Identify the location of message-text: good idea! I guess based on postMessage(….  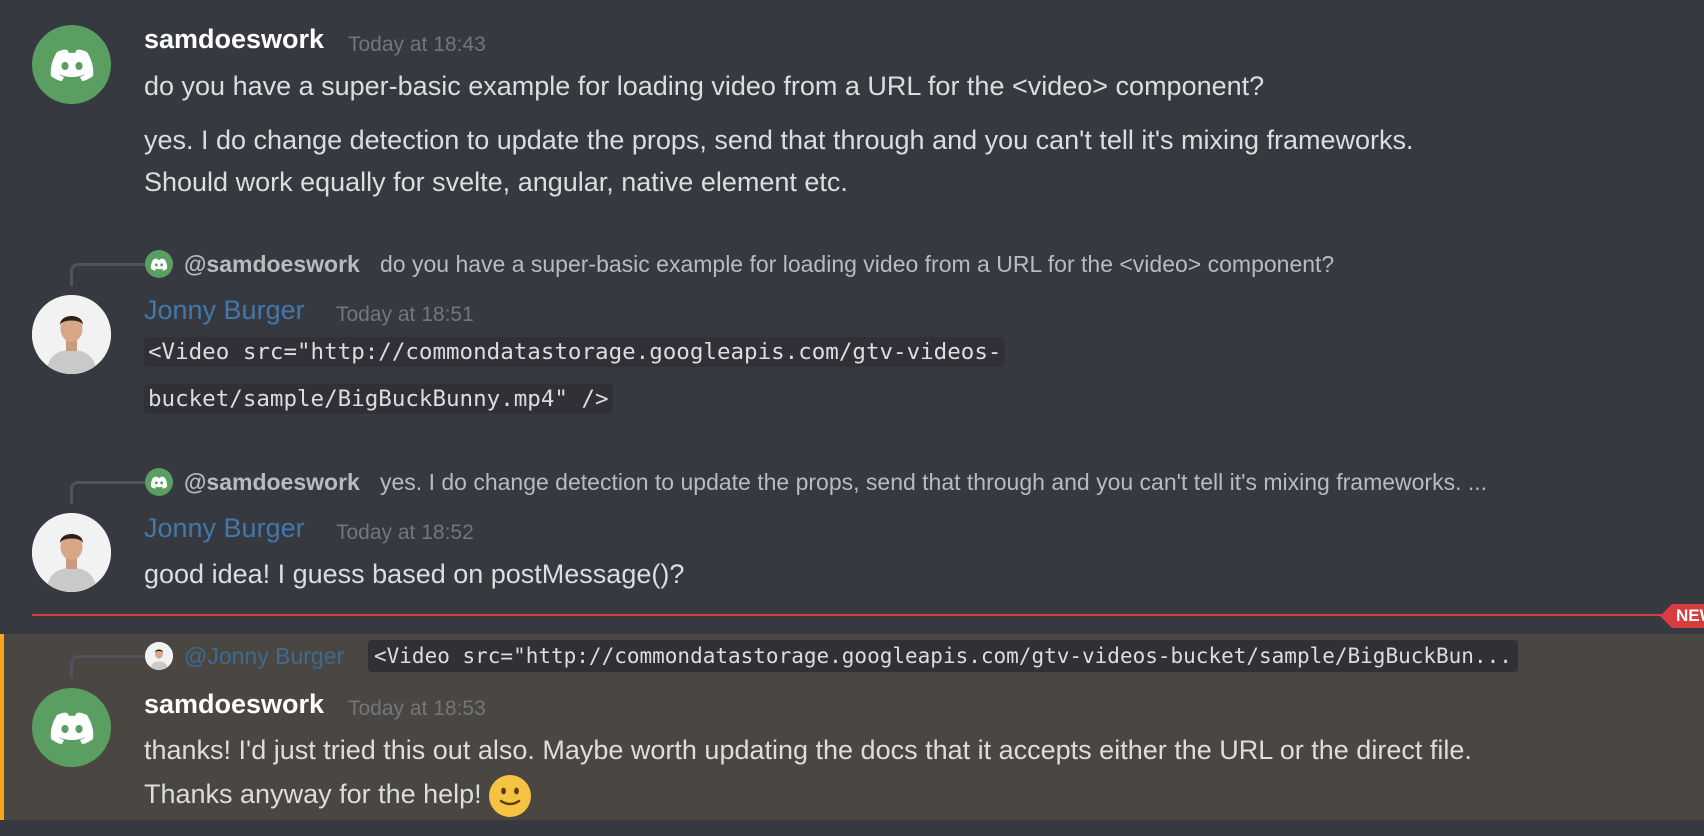
(414, 574).